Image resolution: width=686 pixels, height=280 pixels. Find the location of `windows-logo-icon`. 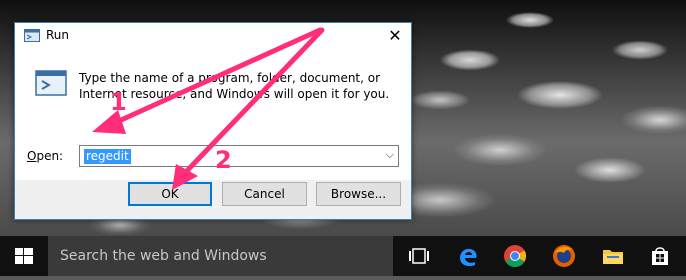

windows-logo-icon is located at coordinates (24, 256).